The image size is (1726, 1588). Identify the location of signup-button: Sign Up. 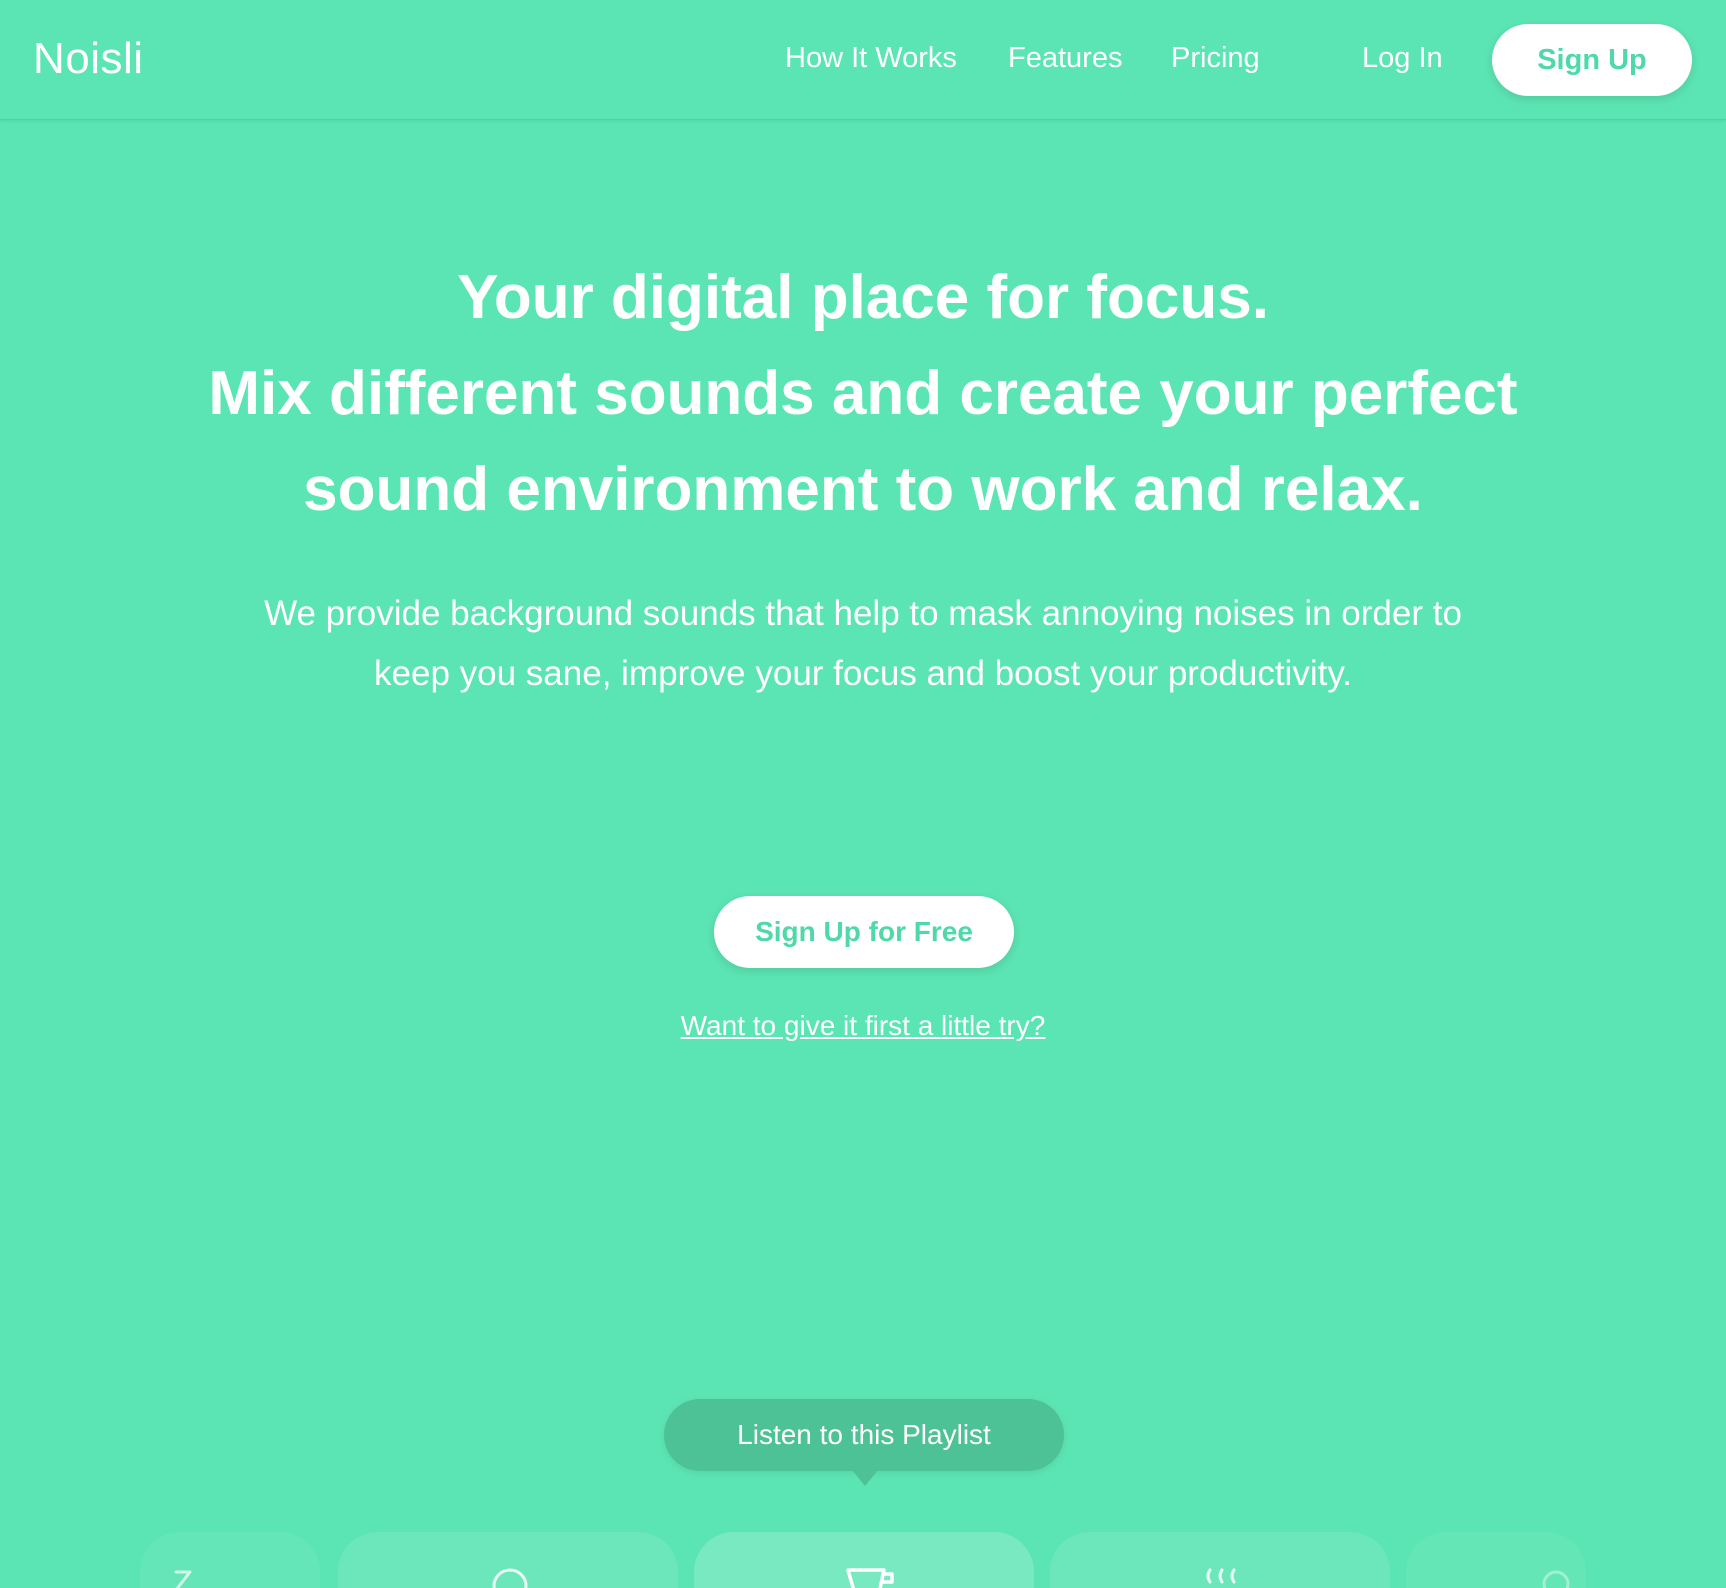
(1592, 60).